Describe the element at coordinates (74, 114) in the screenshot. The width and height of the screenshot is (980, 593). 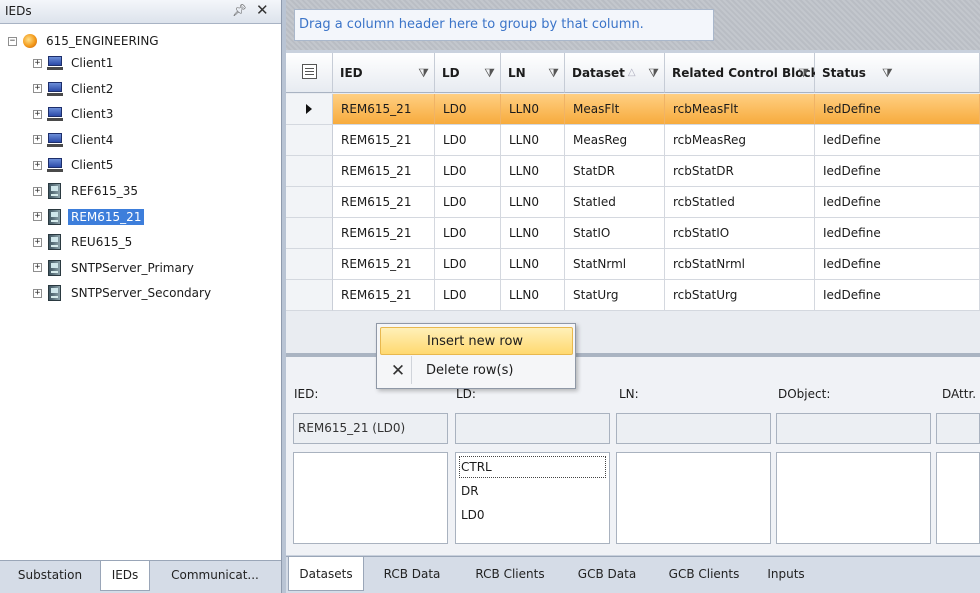
I see `tree-item: + Client3` at that location.